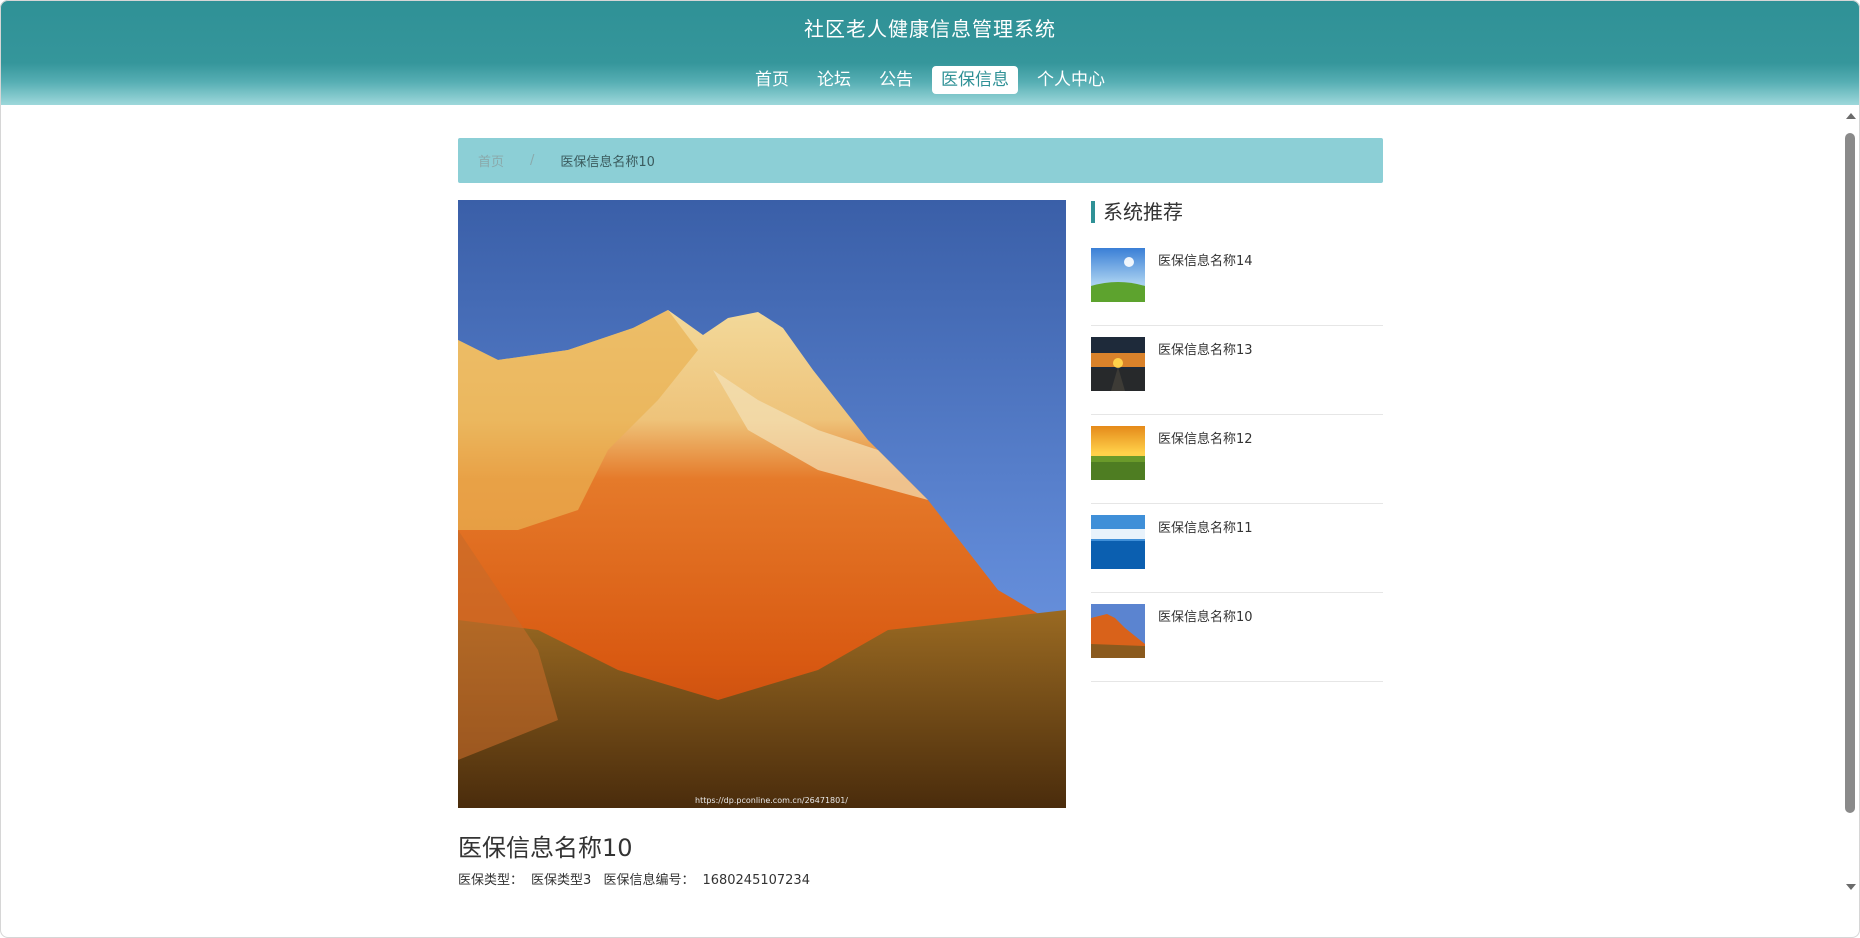  Describe the element at coordinates (491, 880) in the screenshot. I see `insurance-type-label: 医保类型：` at that location.